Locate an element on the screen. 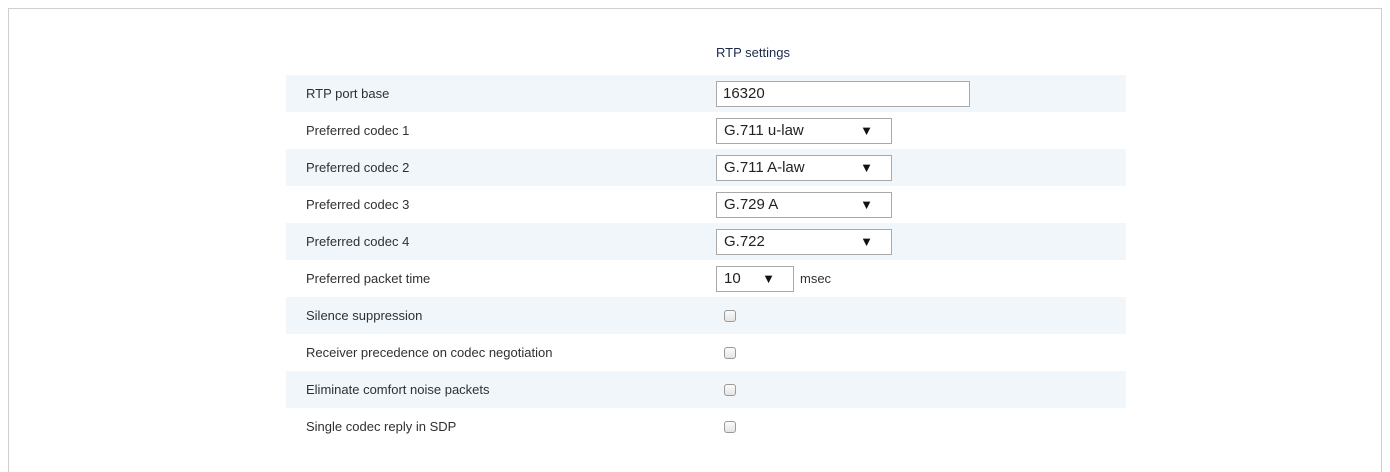 The image size is (1390, 472). preferred-codec-3-label: Preferred codec 3 is located at coordinates (358, 204).